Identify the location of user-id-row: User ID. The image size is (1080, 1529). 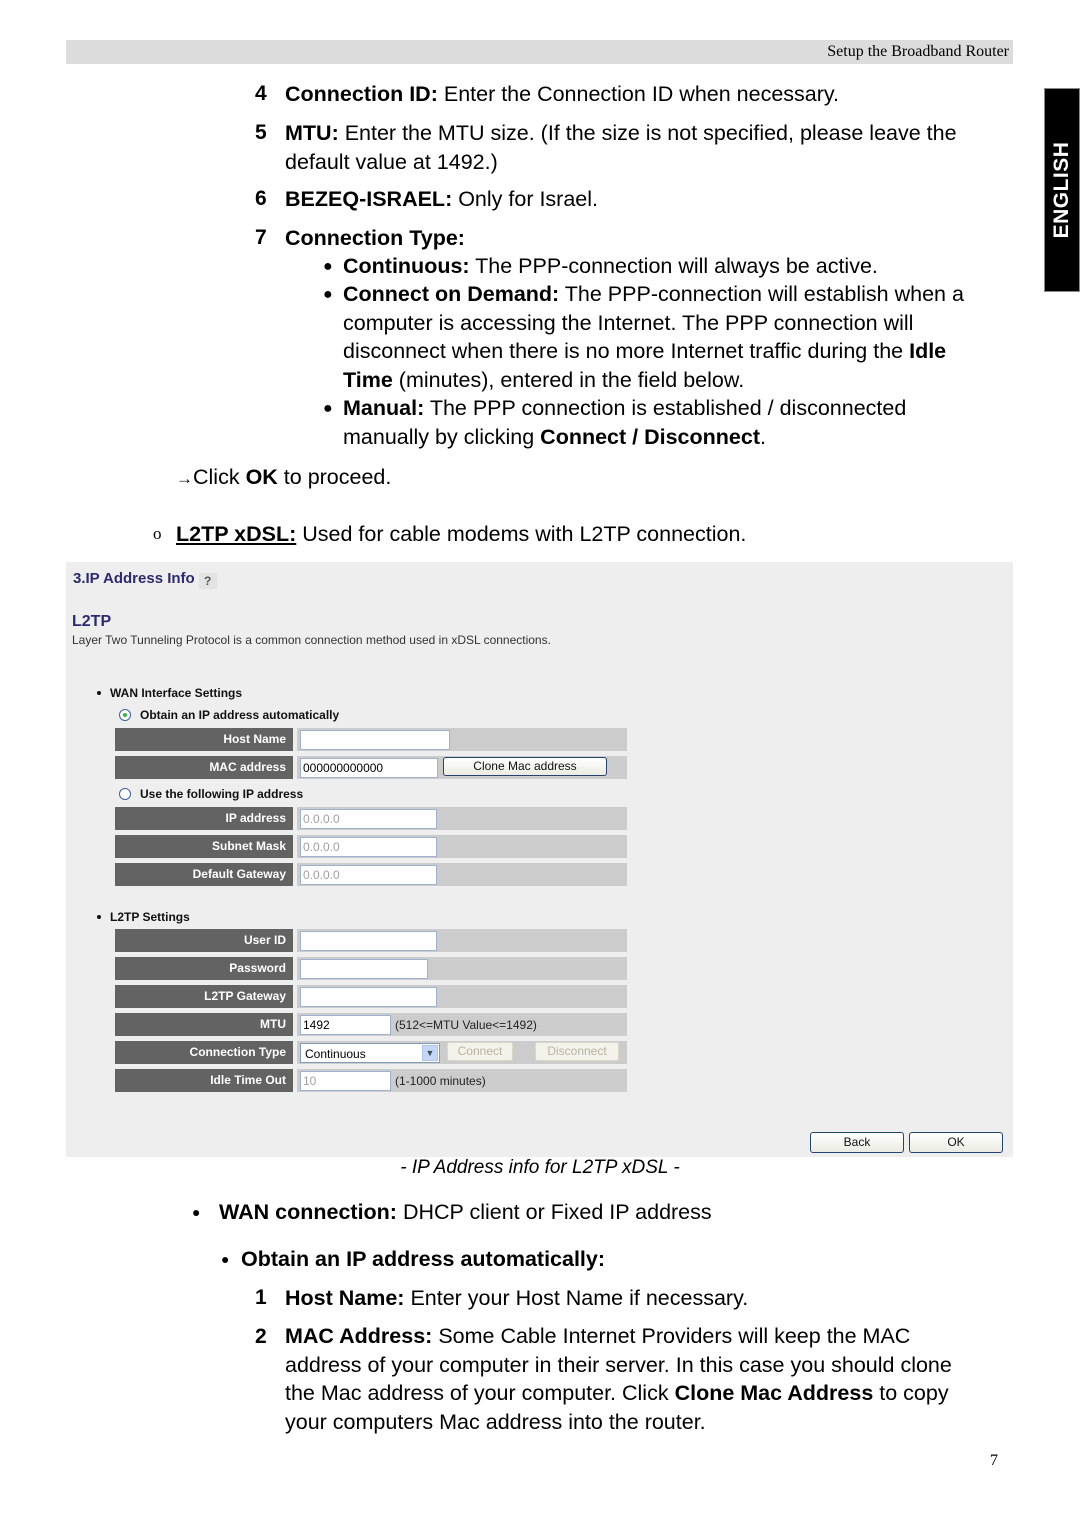
(371, 940).